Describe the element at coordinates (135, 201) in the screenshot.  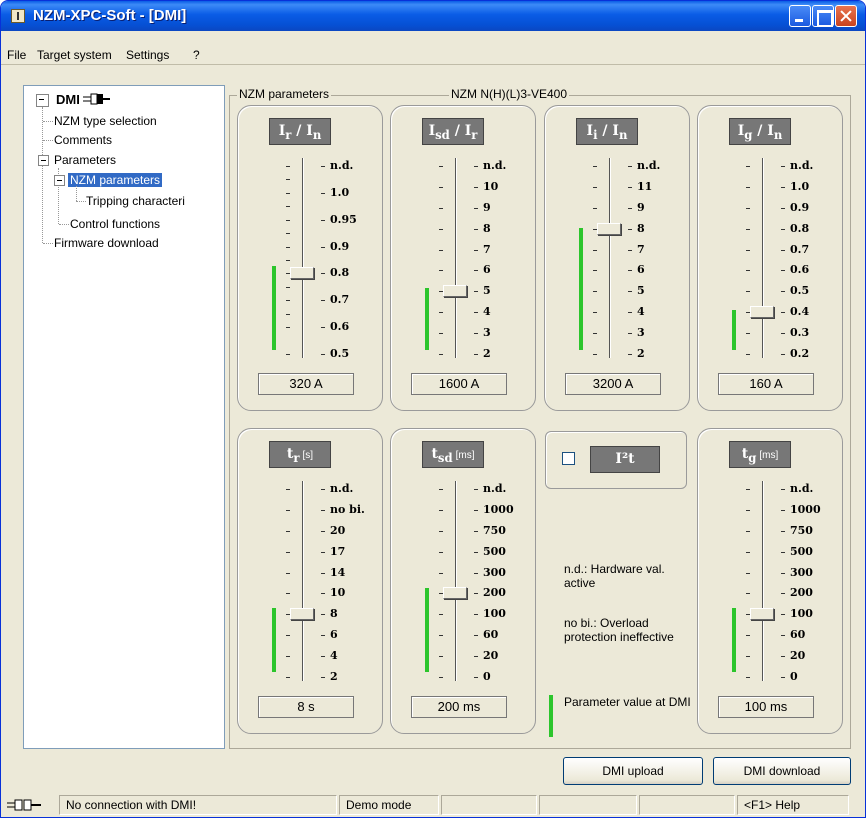
I see `tree-item-tripping: Tripping characteri` at that location.